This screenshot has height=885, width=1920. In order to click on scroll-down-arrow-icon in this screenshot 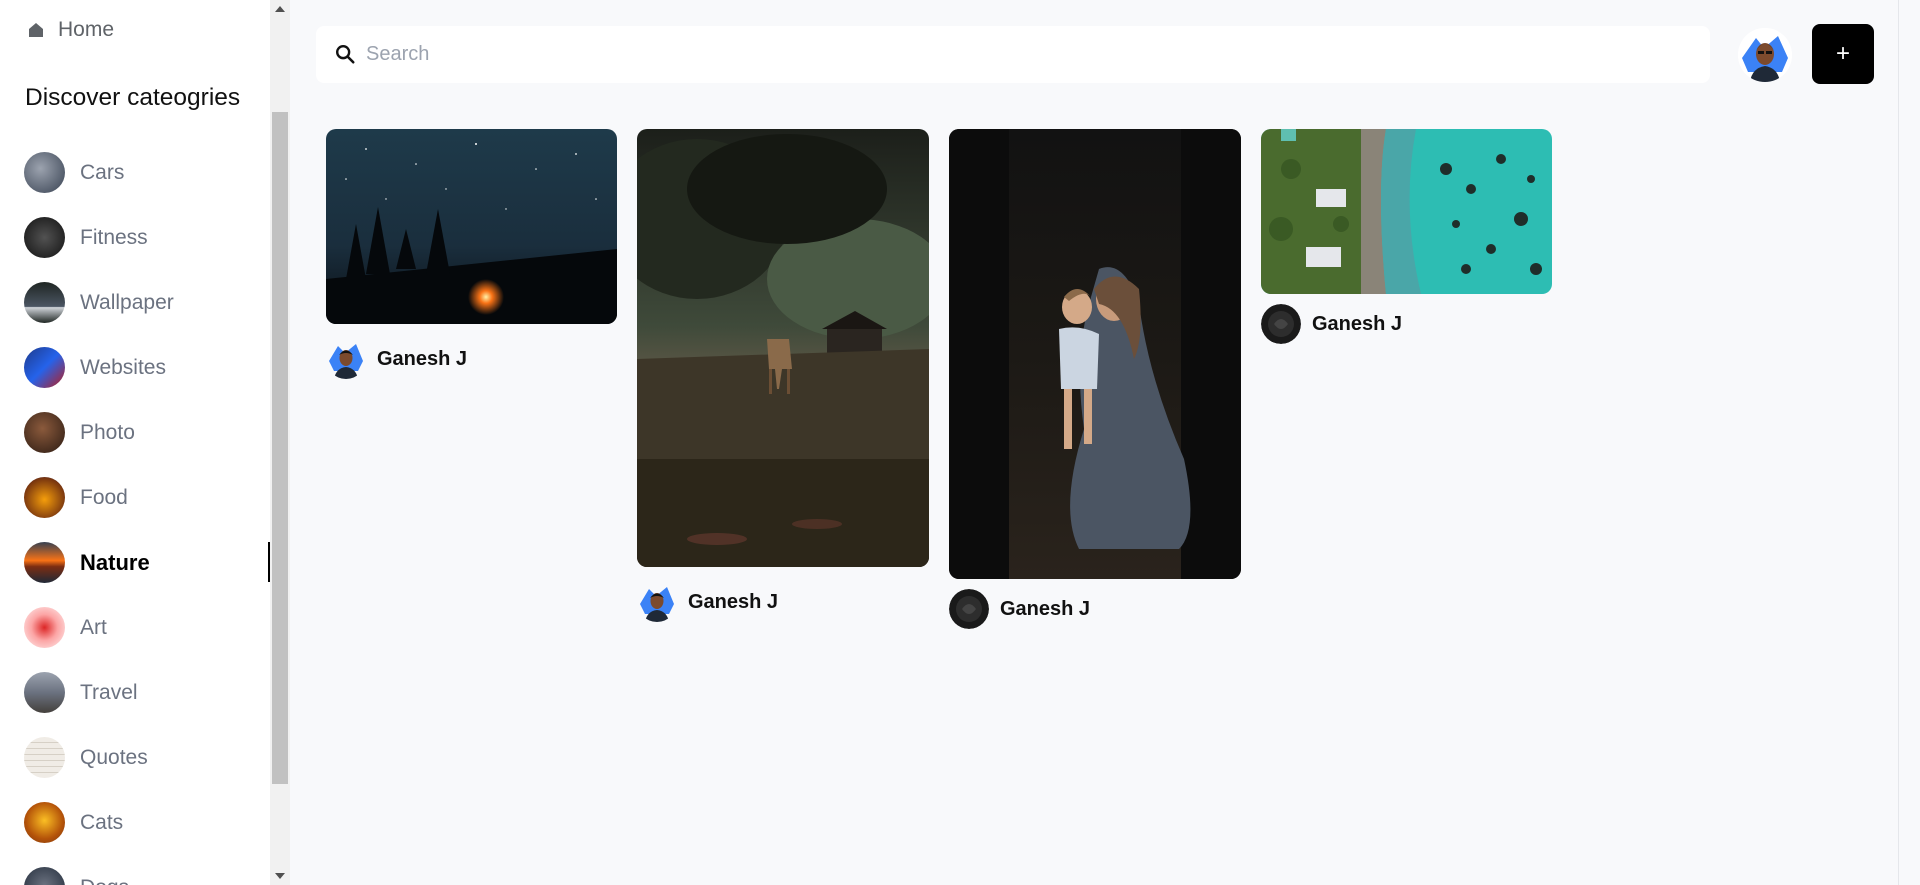, I will do `click(280, 876)`.